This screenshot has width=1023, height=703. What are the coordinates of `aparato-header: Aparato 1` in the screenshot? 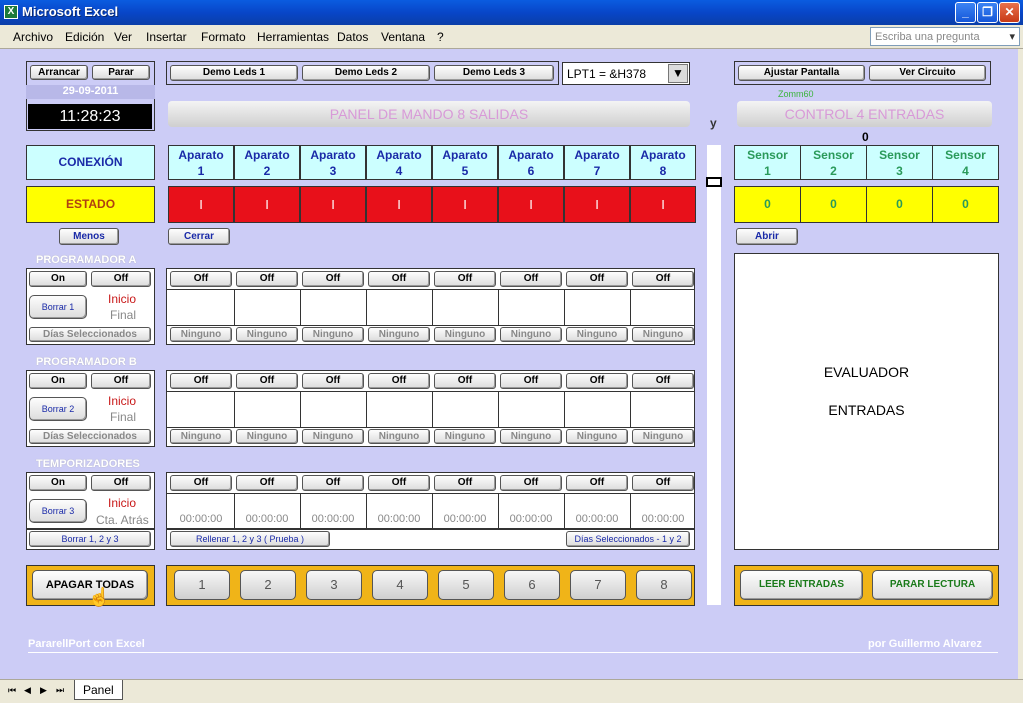 It's located at (201, 162).